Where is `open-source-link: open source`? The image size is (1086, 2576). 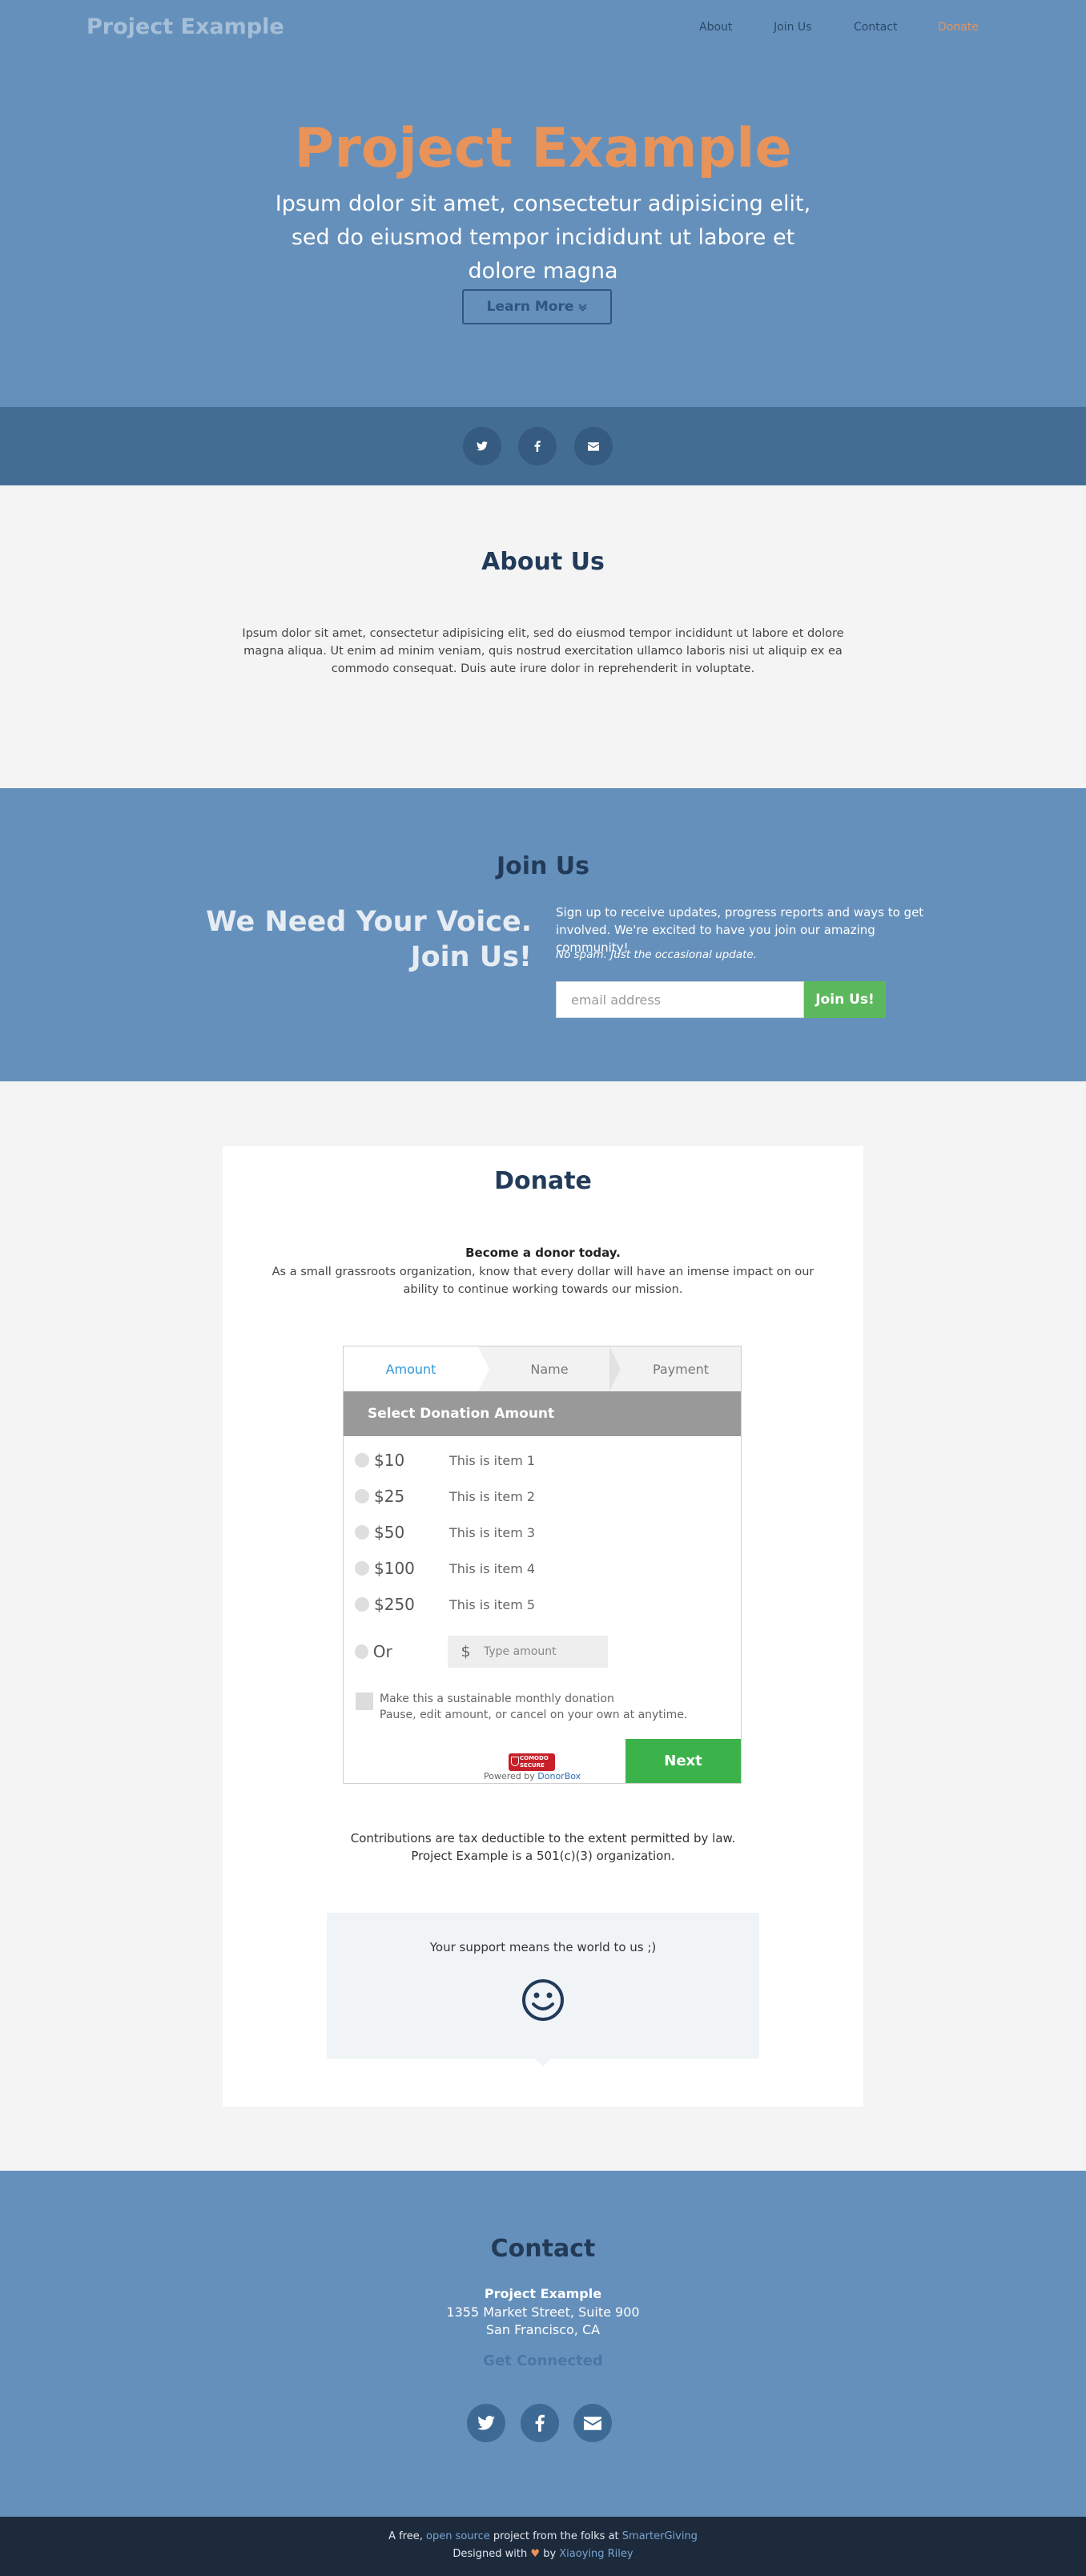 open-source-link: open source is located at coordinates (458, 2536).